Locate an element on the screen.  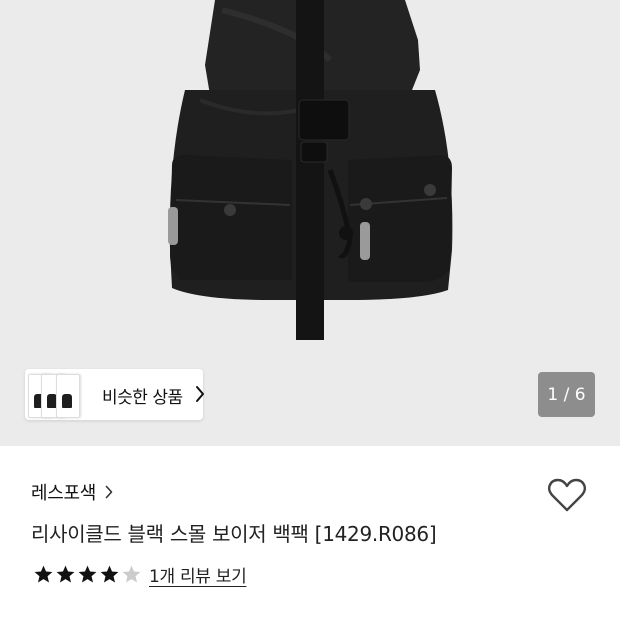
star-rating is located at coordinates (87, 574).